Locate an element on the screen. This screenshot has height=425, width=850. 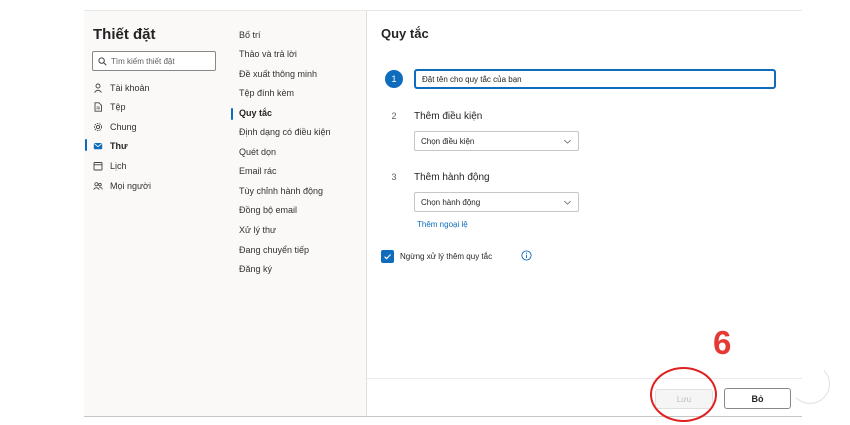
category-mail: Thư is located at coordinates (110, 146).